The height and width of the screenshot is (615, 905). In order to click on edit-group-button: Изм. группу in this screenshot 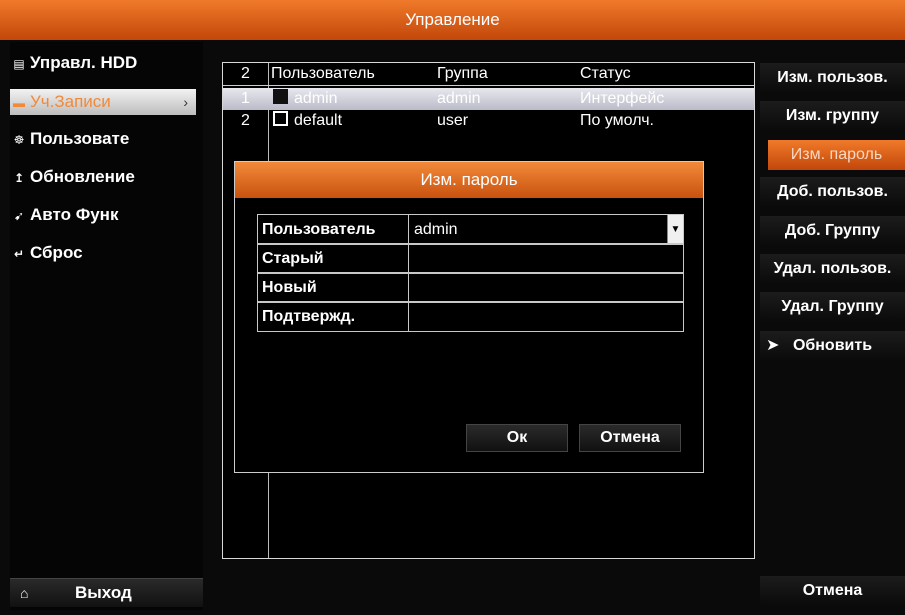, I will do `click(832, 116)`.